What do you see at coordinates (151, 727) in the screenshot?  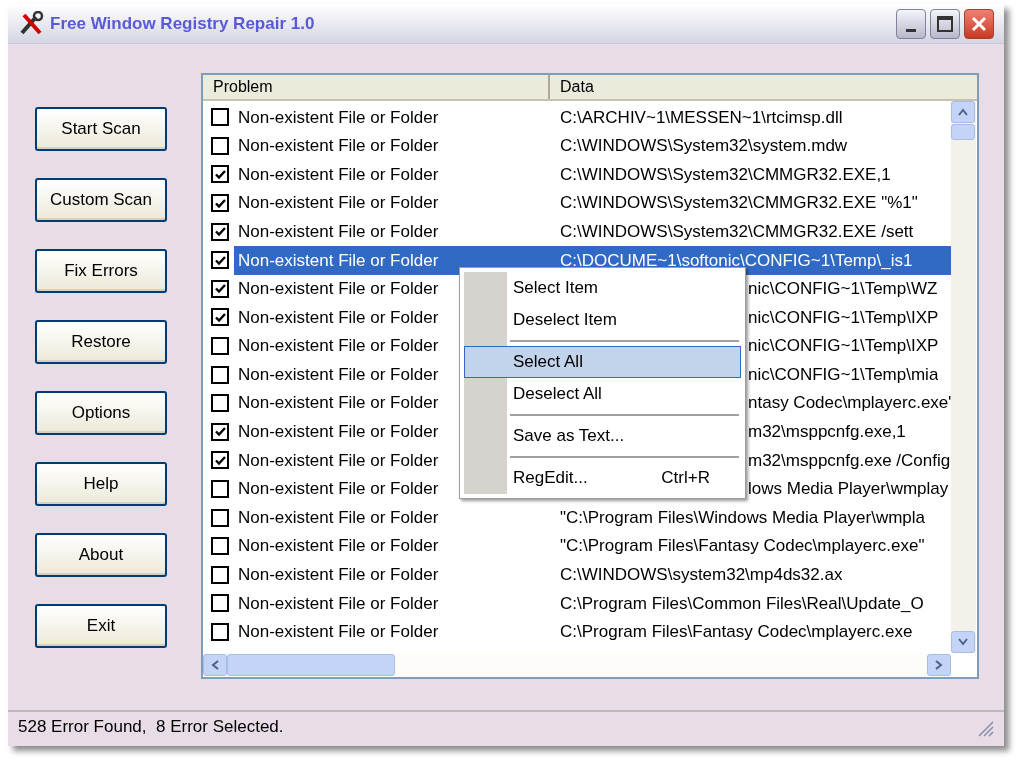 I see `status-text: 528 Error Found, 8 Error Selected.` at bounding box center [151, 727].